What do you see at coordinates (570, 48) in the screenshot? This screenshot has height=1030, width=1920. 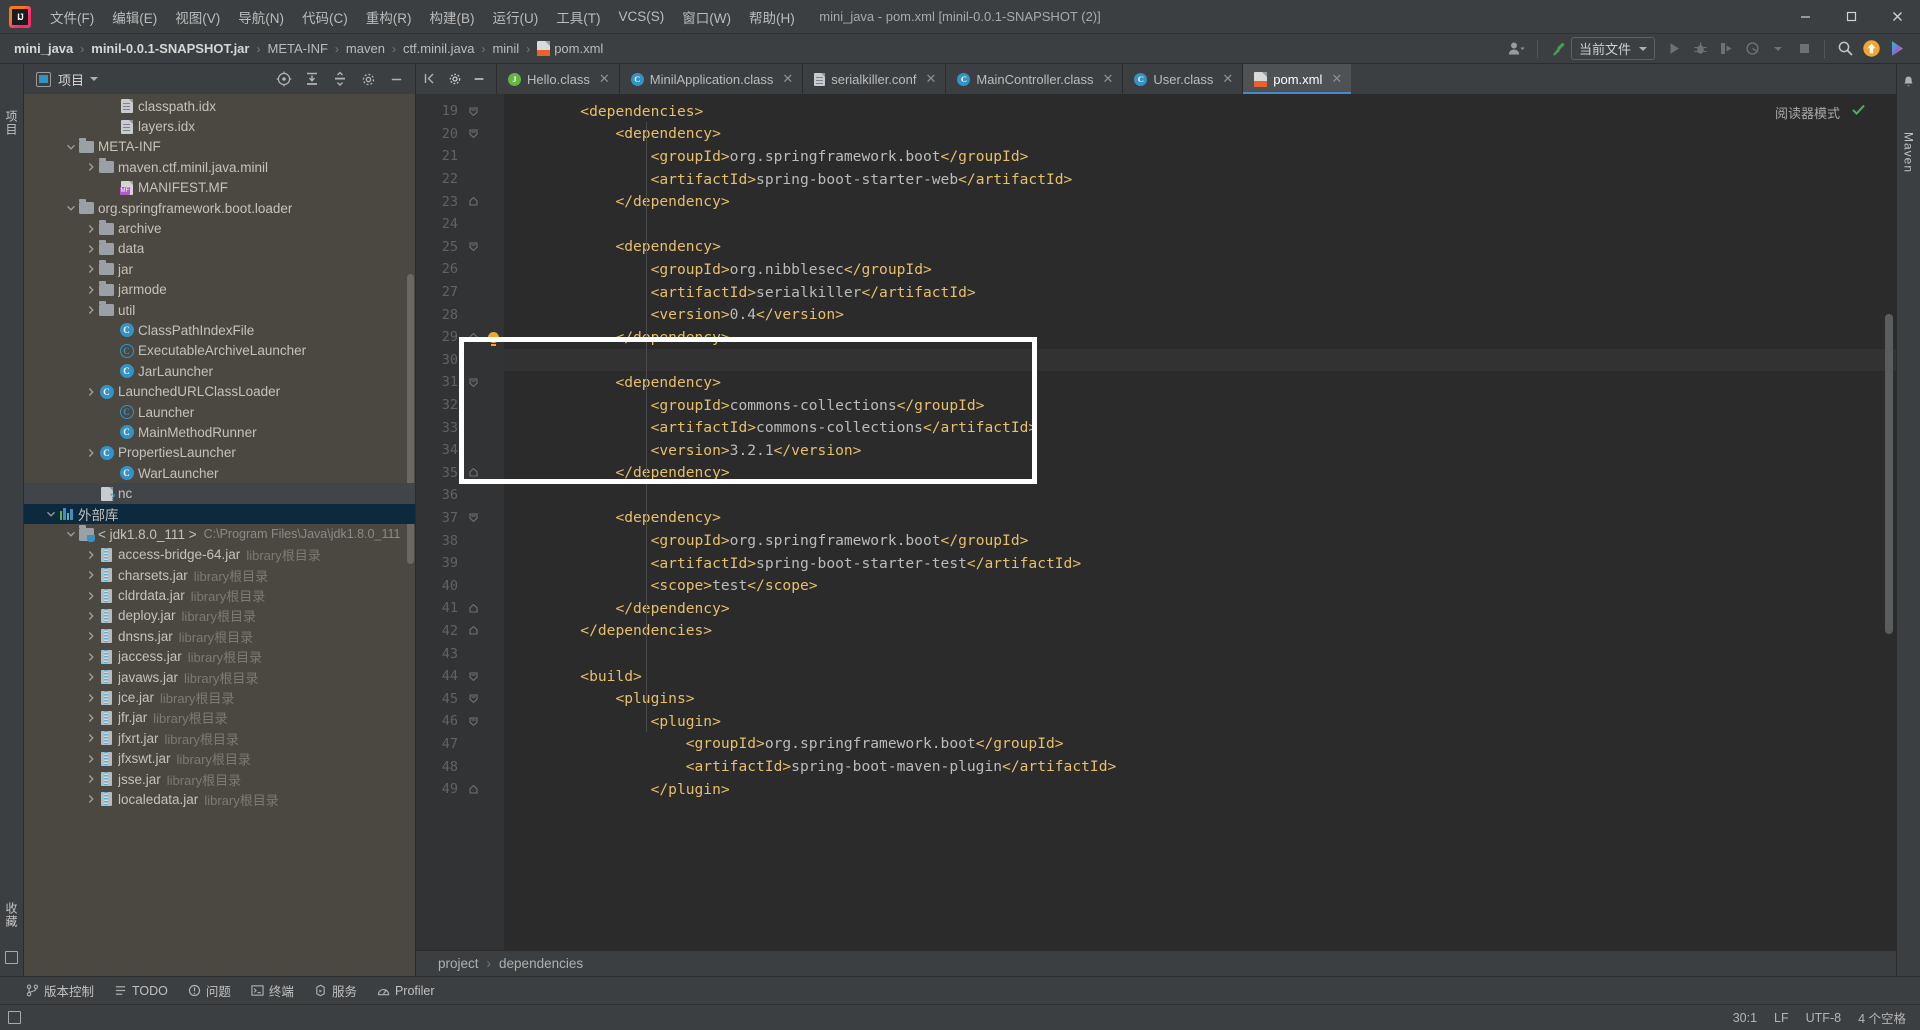 I see `breadcrumb-item-6: pom.xml` at bounding box center [570, 48].